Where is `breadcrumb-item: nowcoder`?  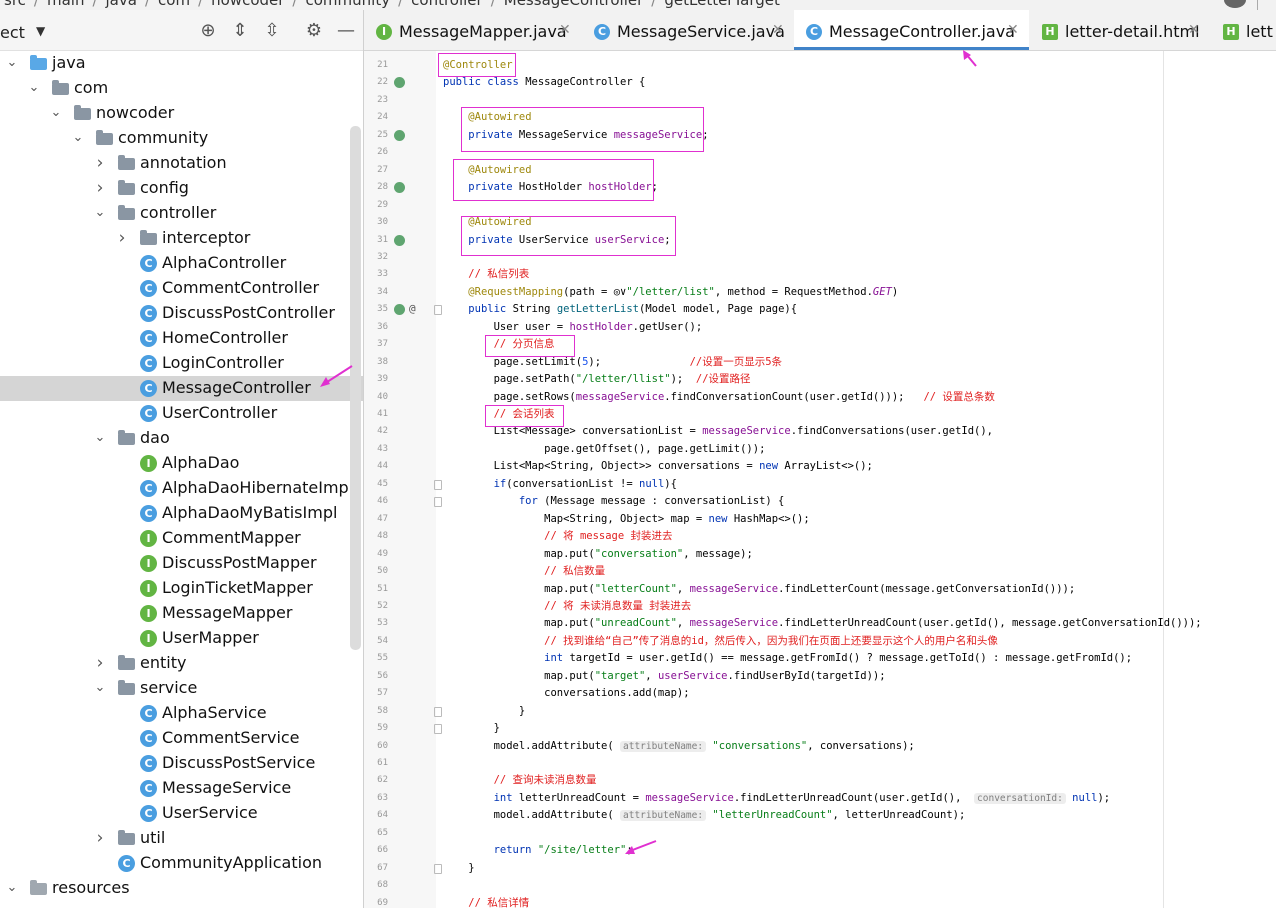
breadcrumb-item: nowcoder is located at coordinates (247, 4).